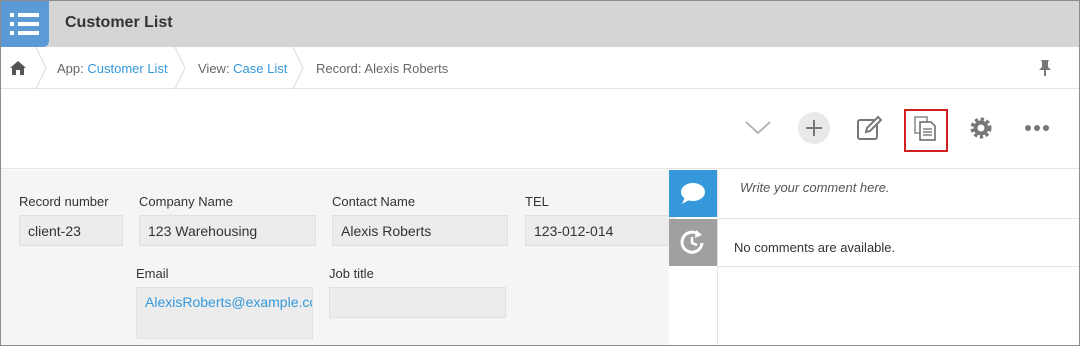  Describe the element at coordinates (814, 128) in the screenshot. I see `add-icon` at that location.